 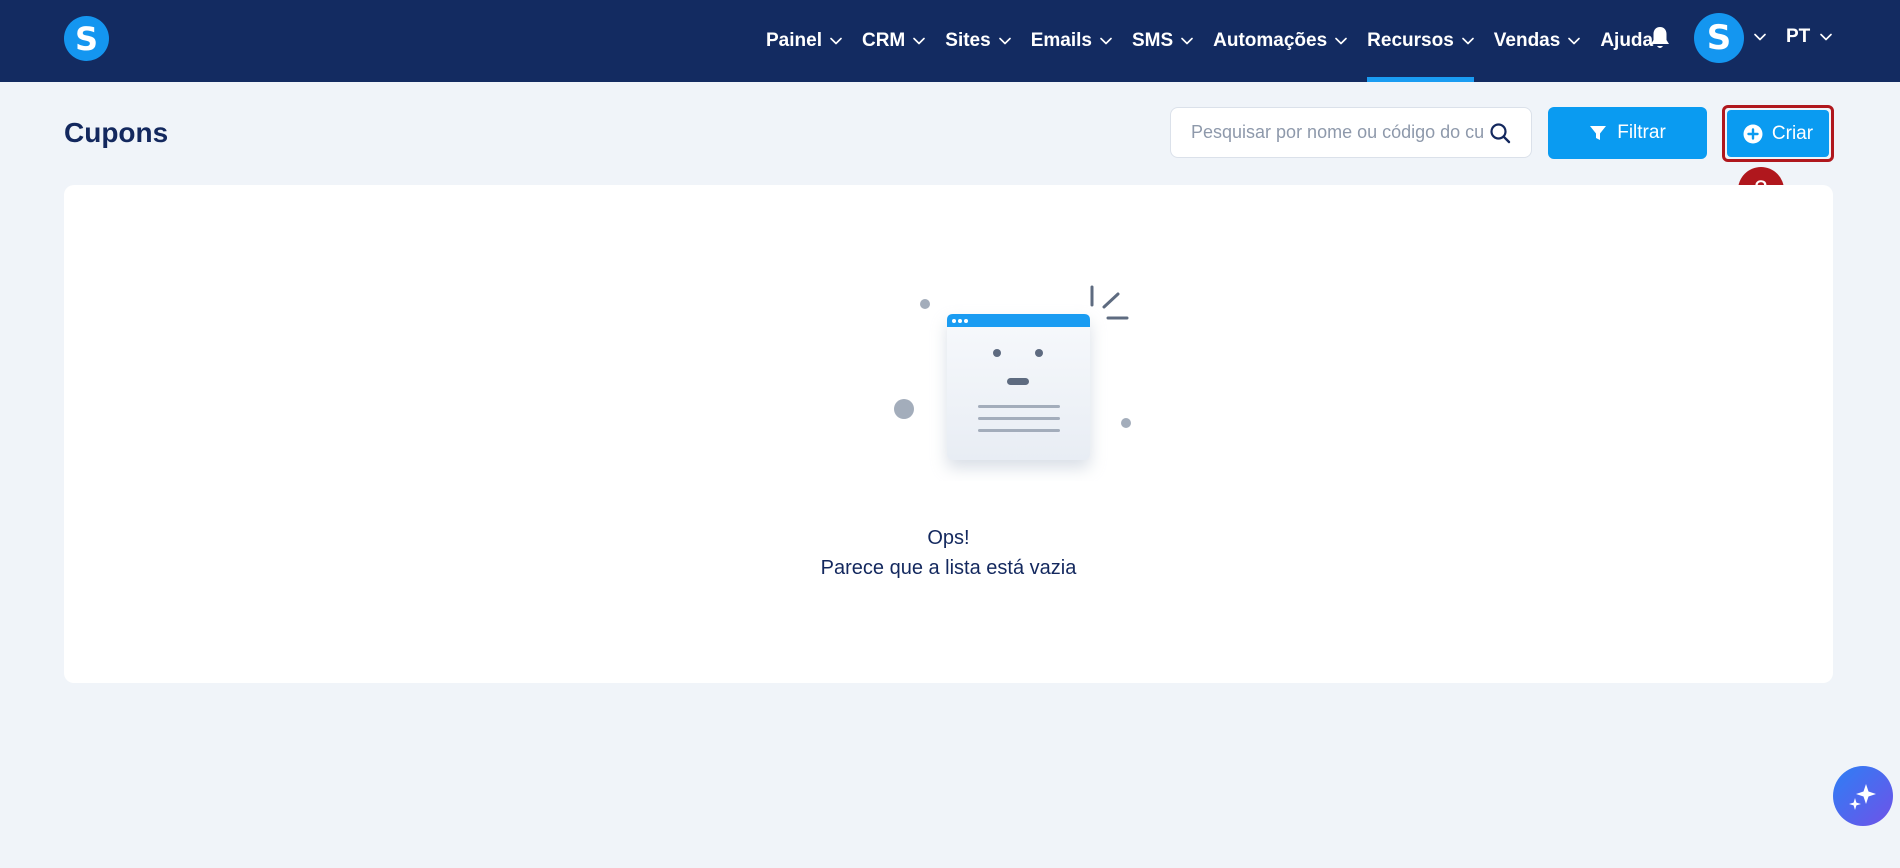 I want to click on nav-item-painel: Painel, so click(x=804, y=41).